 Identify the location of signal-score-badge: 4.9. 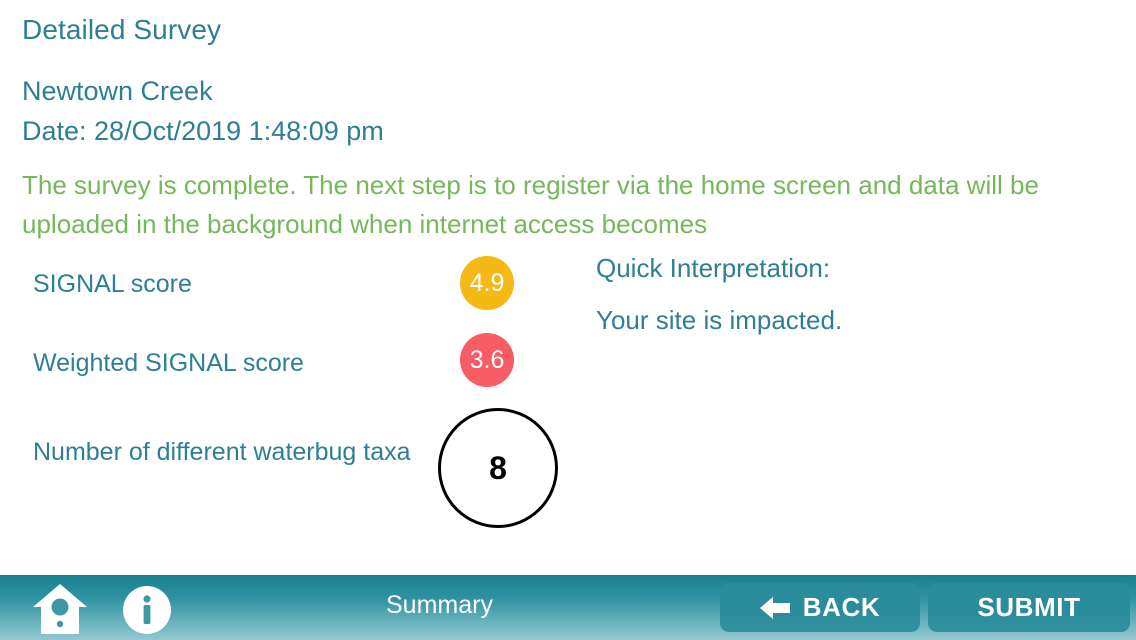
(487, 283).